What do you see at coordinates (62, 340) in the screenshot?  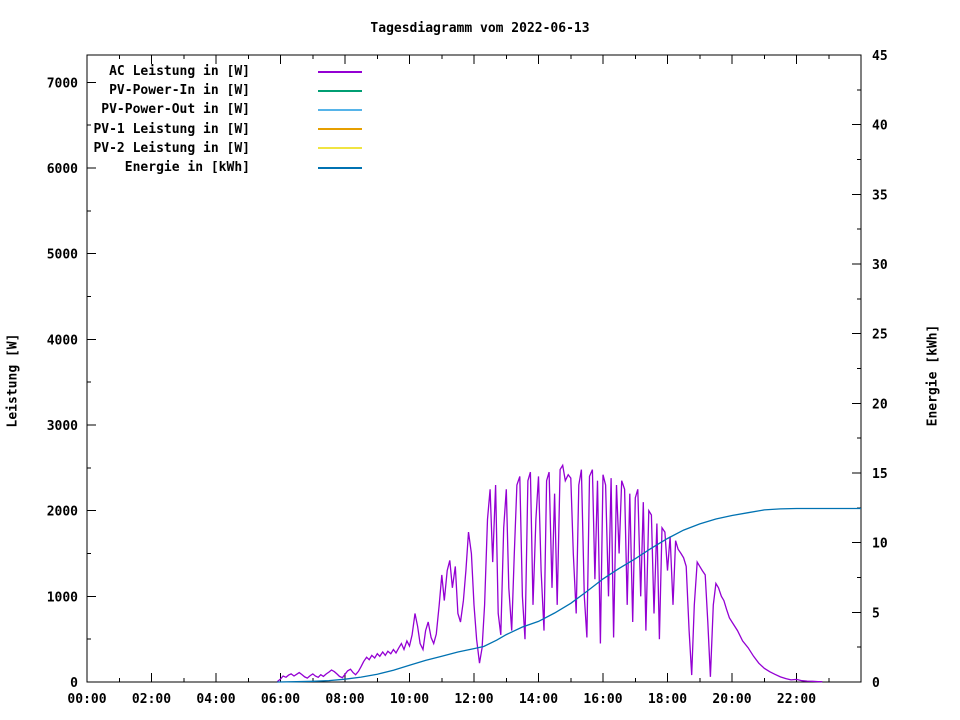 I see `y-left-tick-label: 4000` at bounding box center [62, 340].